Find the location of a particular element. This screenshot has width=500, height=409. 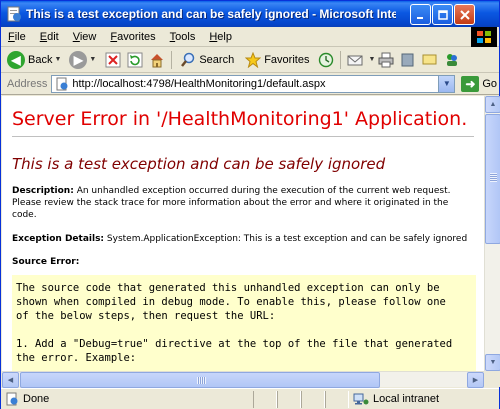

page-done-icon is located at coordinates (12, 399).